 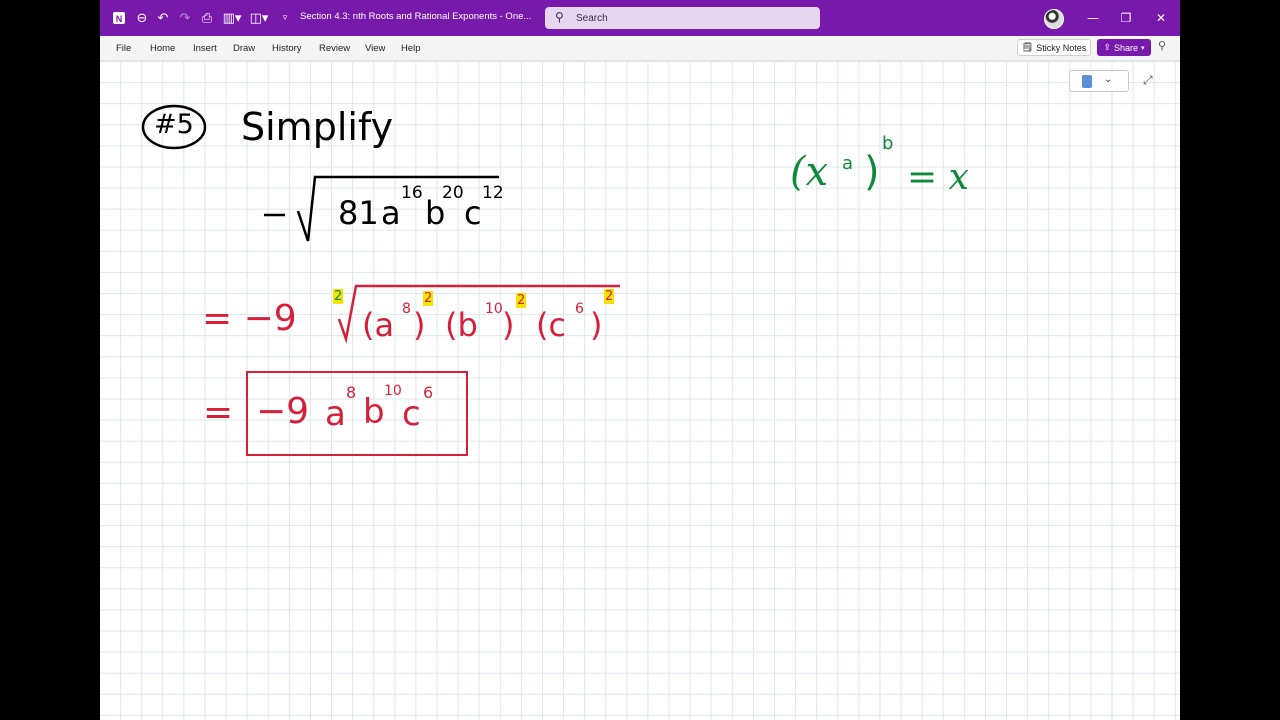 What do you see at coordinates (1061, 47) in the screenshot?
I see `sticky-notes-label: Sticky Notes` at bounding box center [1061, 47].